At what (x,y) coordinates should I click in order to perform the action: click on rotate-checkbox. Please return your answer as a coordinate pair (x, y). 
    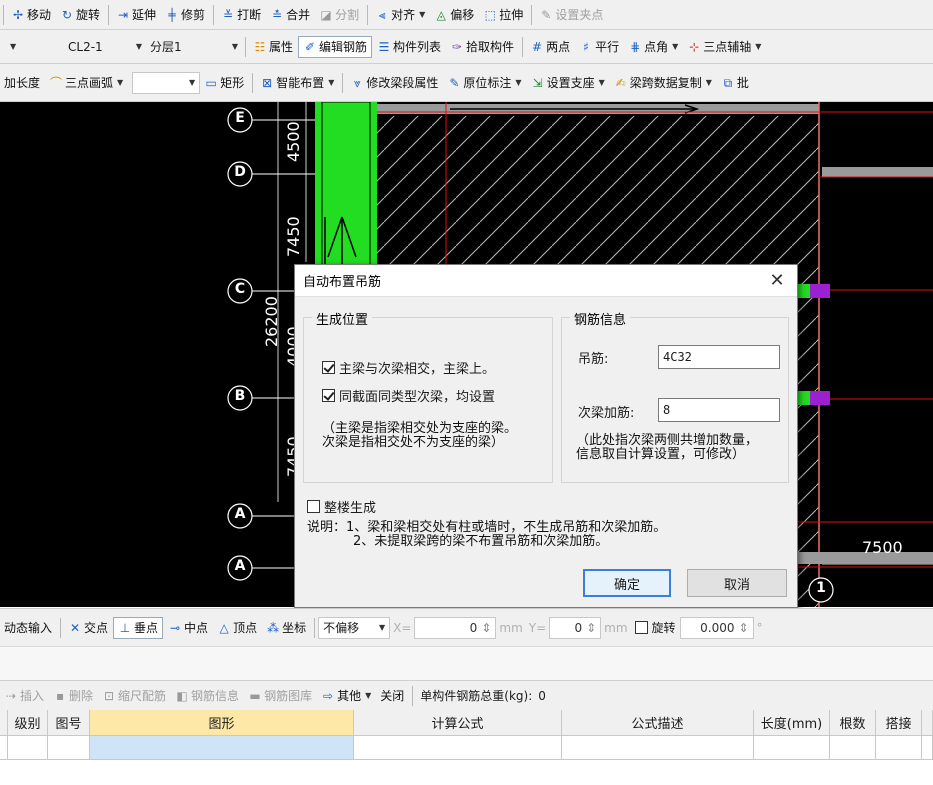
    Looking at the image, I should click on (641, 627).